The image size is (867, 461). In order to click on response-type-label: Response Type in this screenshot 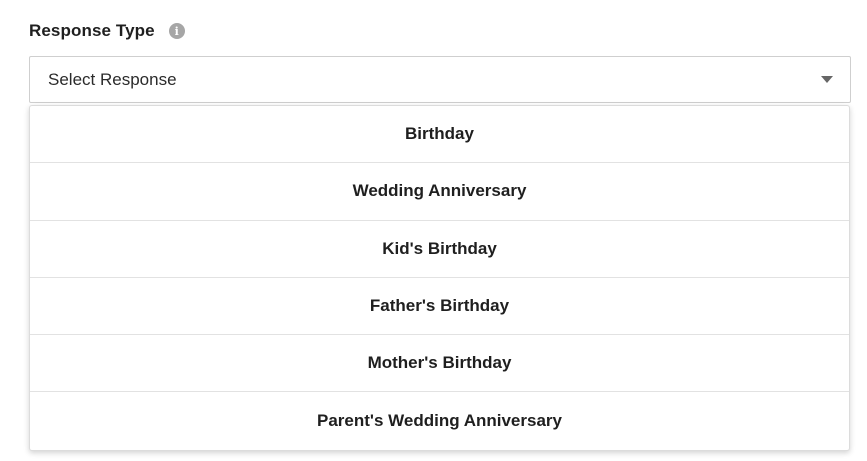, I will do `click(92, 30)`.